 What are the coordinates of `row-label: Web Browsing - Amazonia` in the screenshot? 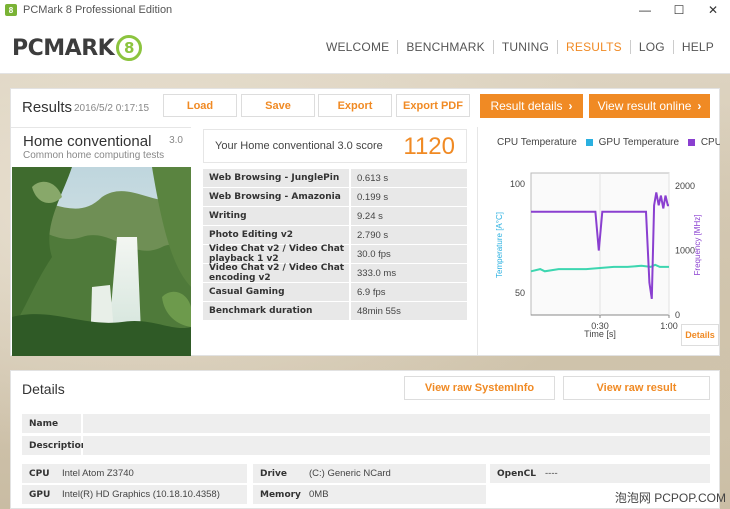 It's located at (276, 197).